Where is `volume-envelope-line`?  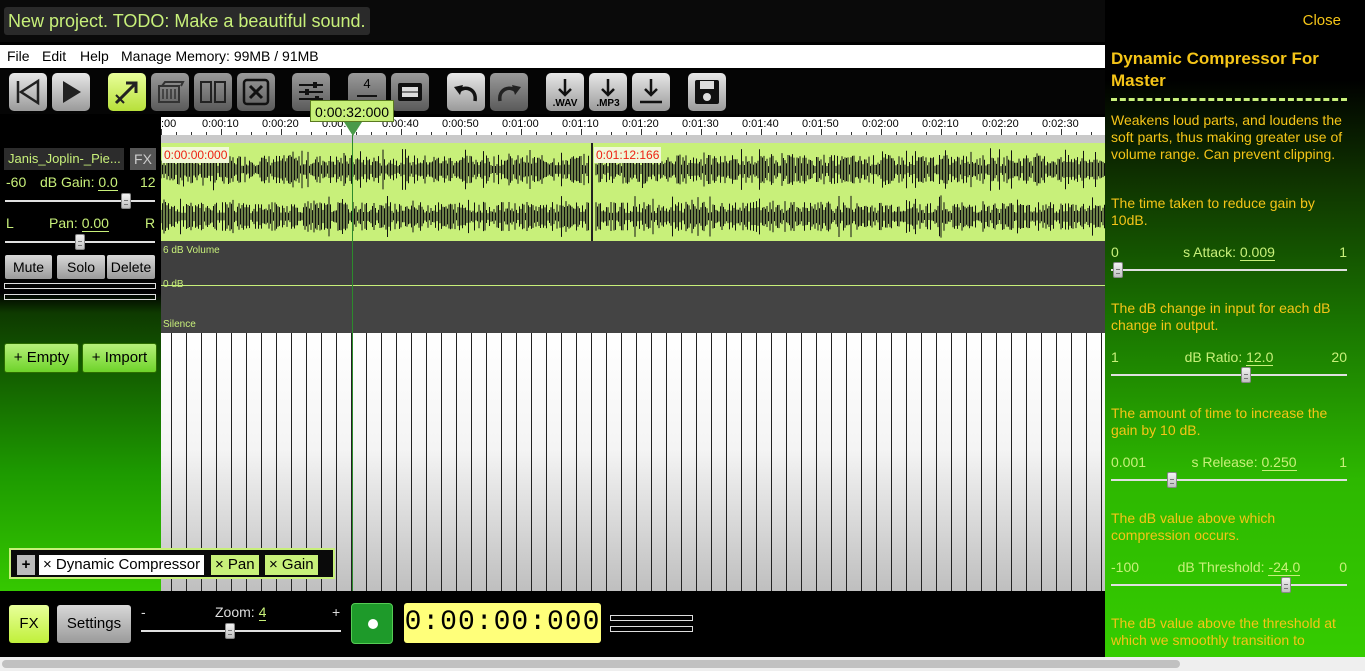 volume-envelope-line is located at coordinates (633, 285).